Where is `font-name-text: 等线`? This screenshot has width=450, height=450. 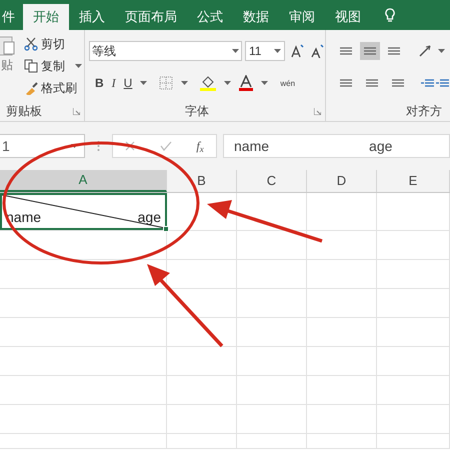 font-name-text: 等线 is located at coordinates (104, 51).